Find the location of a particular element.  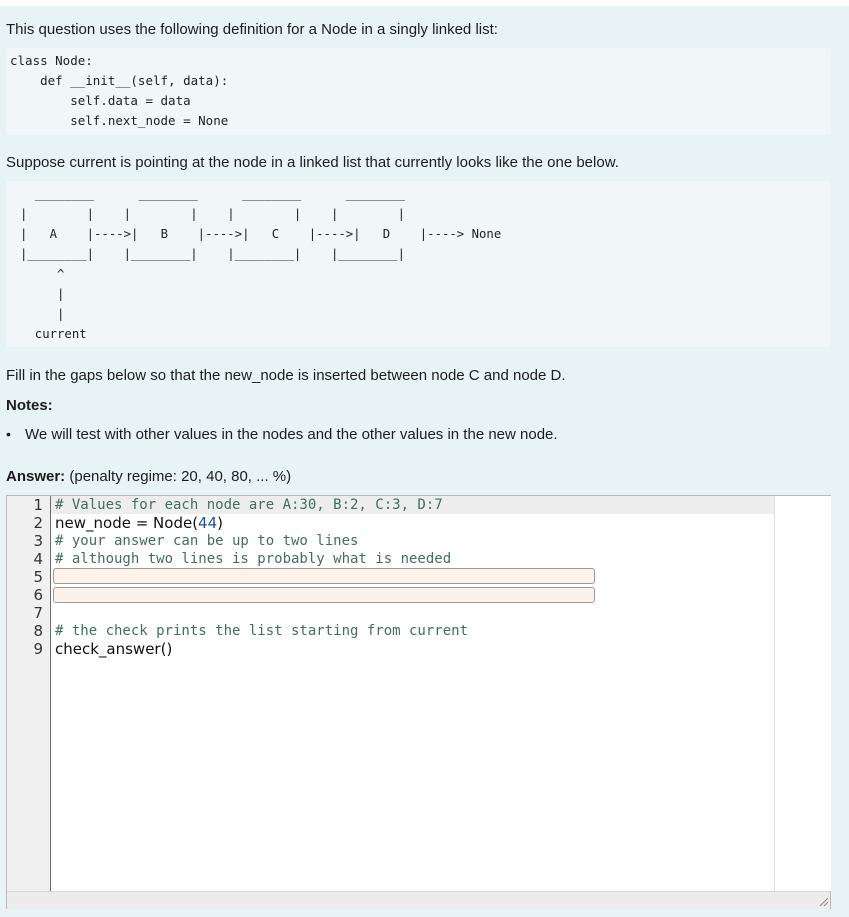

line-number: 6 is located at coordinates (38, 595).